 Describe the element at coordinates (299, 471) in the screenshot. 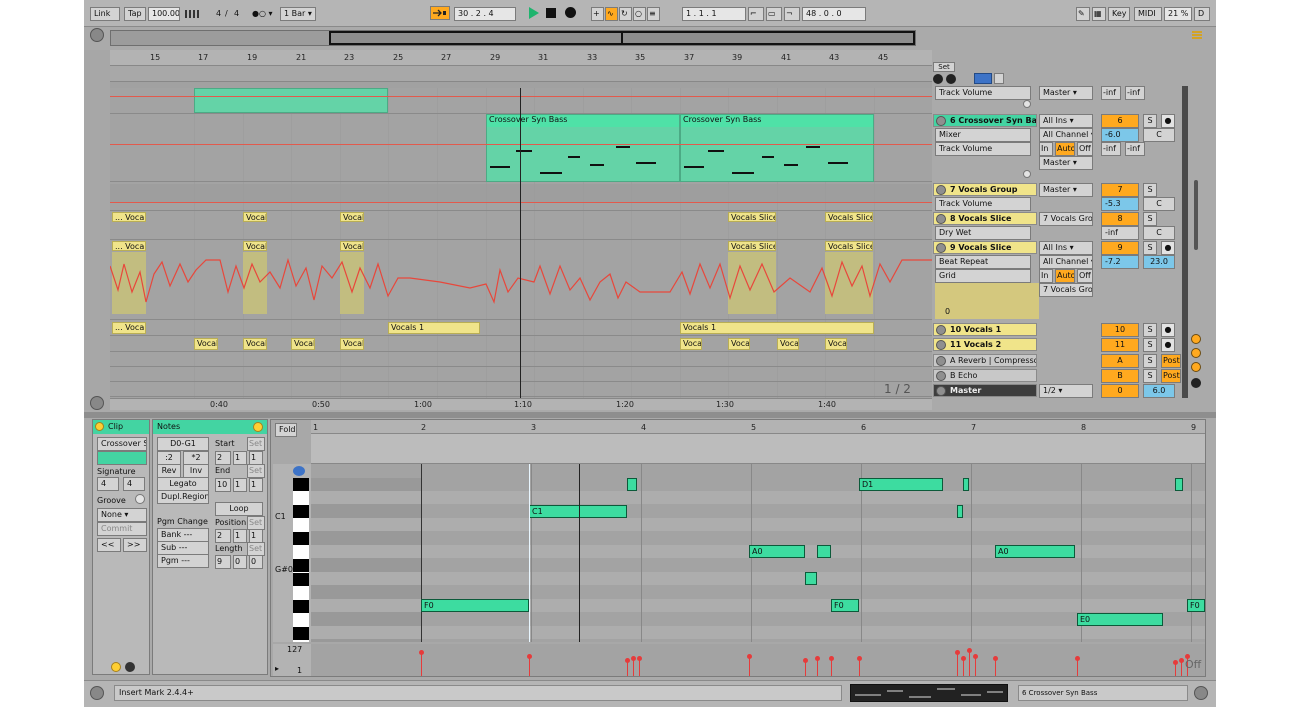

I see `preview-icon` at that location.